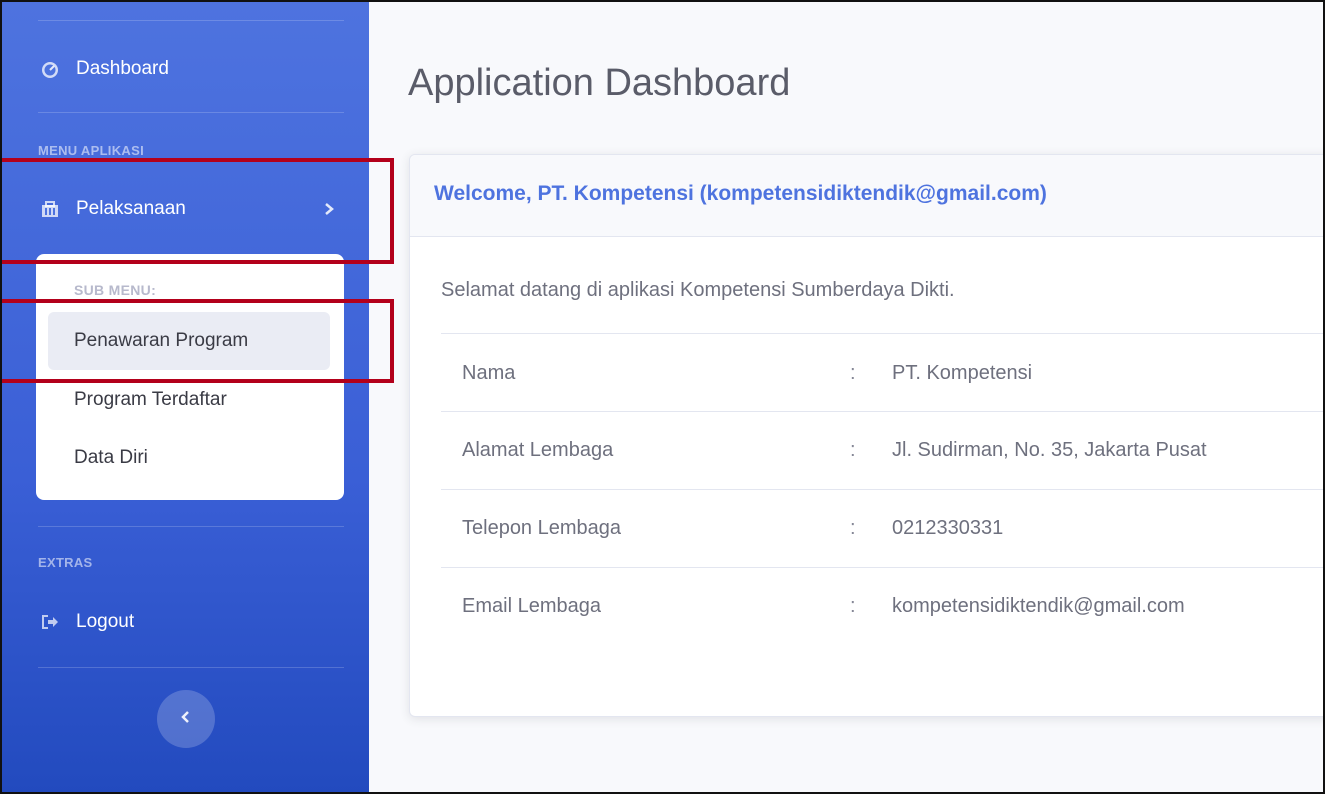  Describe the element at coordinates (962, 373) in the screenshot. I see `row-value: PT. Kompetensi` at that location.